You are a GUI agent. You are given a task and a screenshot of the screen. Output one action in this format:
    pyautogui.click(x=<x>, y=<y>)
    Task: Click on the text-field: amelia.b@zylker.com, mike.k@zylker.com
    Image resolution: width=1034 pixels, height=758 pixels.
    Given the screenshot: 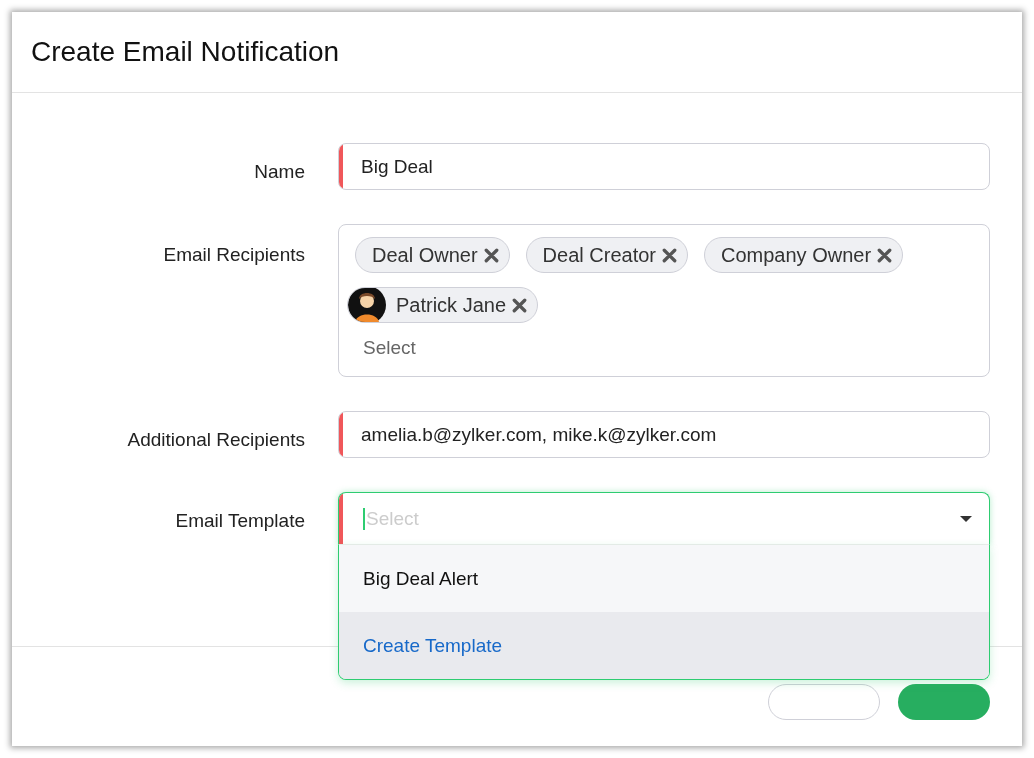 What is the action you would take?
    pyautogui.click(x=664, y=434)
    